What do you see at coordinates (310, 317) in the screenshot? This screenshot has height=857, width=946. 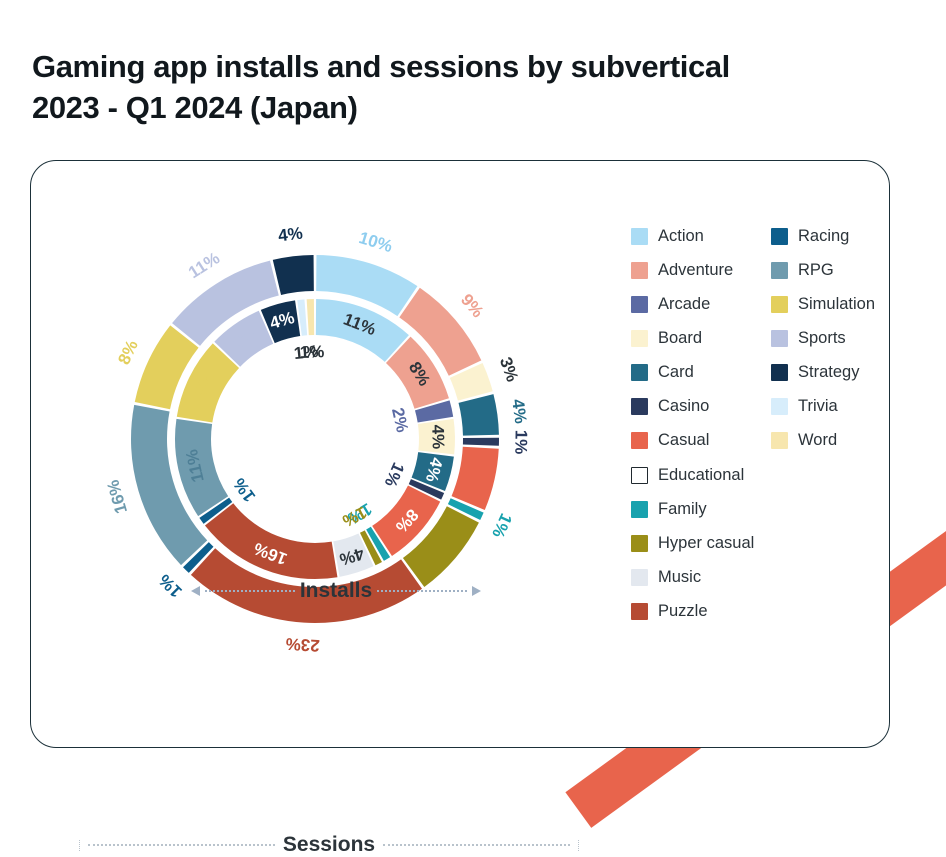 I see `slice-installs-word` at bounding box center [310, 317].